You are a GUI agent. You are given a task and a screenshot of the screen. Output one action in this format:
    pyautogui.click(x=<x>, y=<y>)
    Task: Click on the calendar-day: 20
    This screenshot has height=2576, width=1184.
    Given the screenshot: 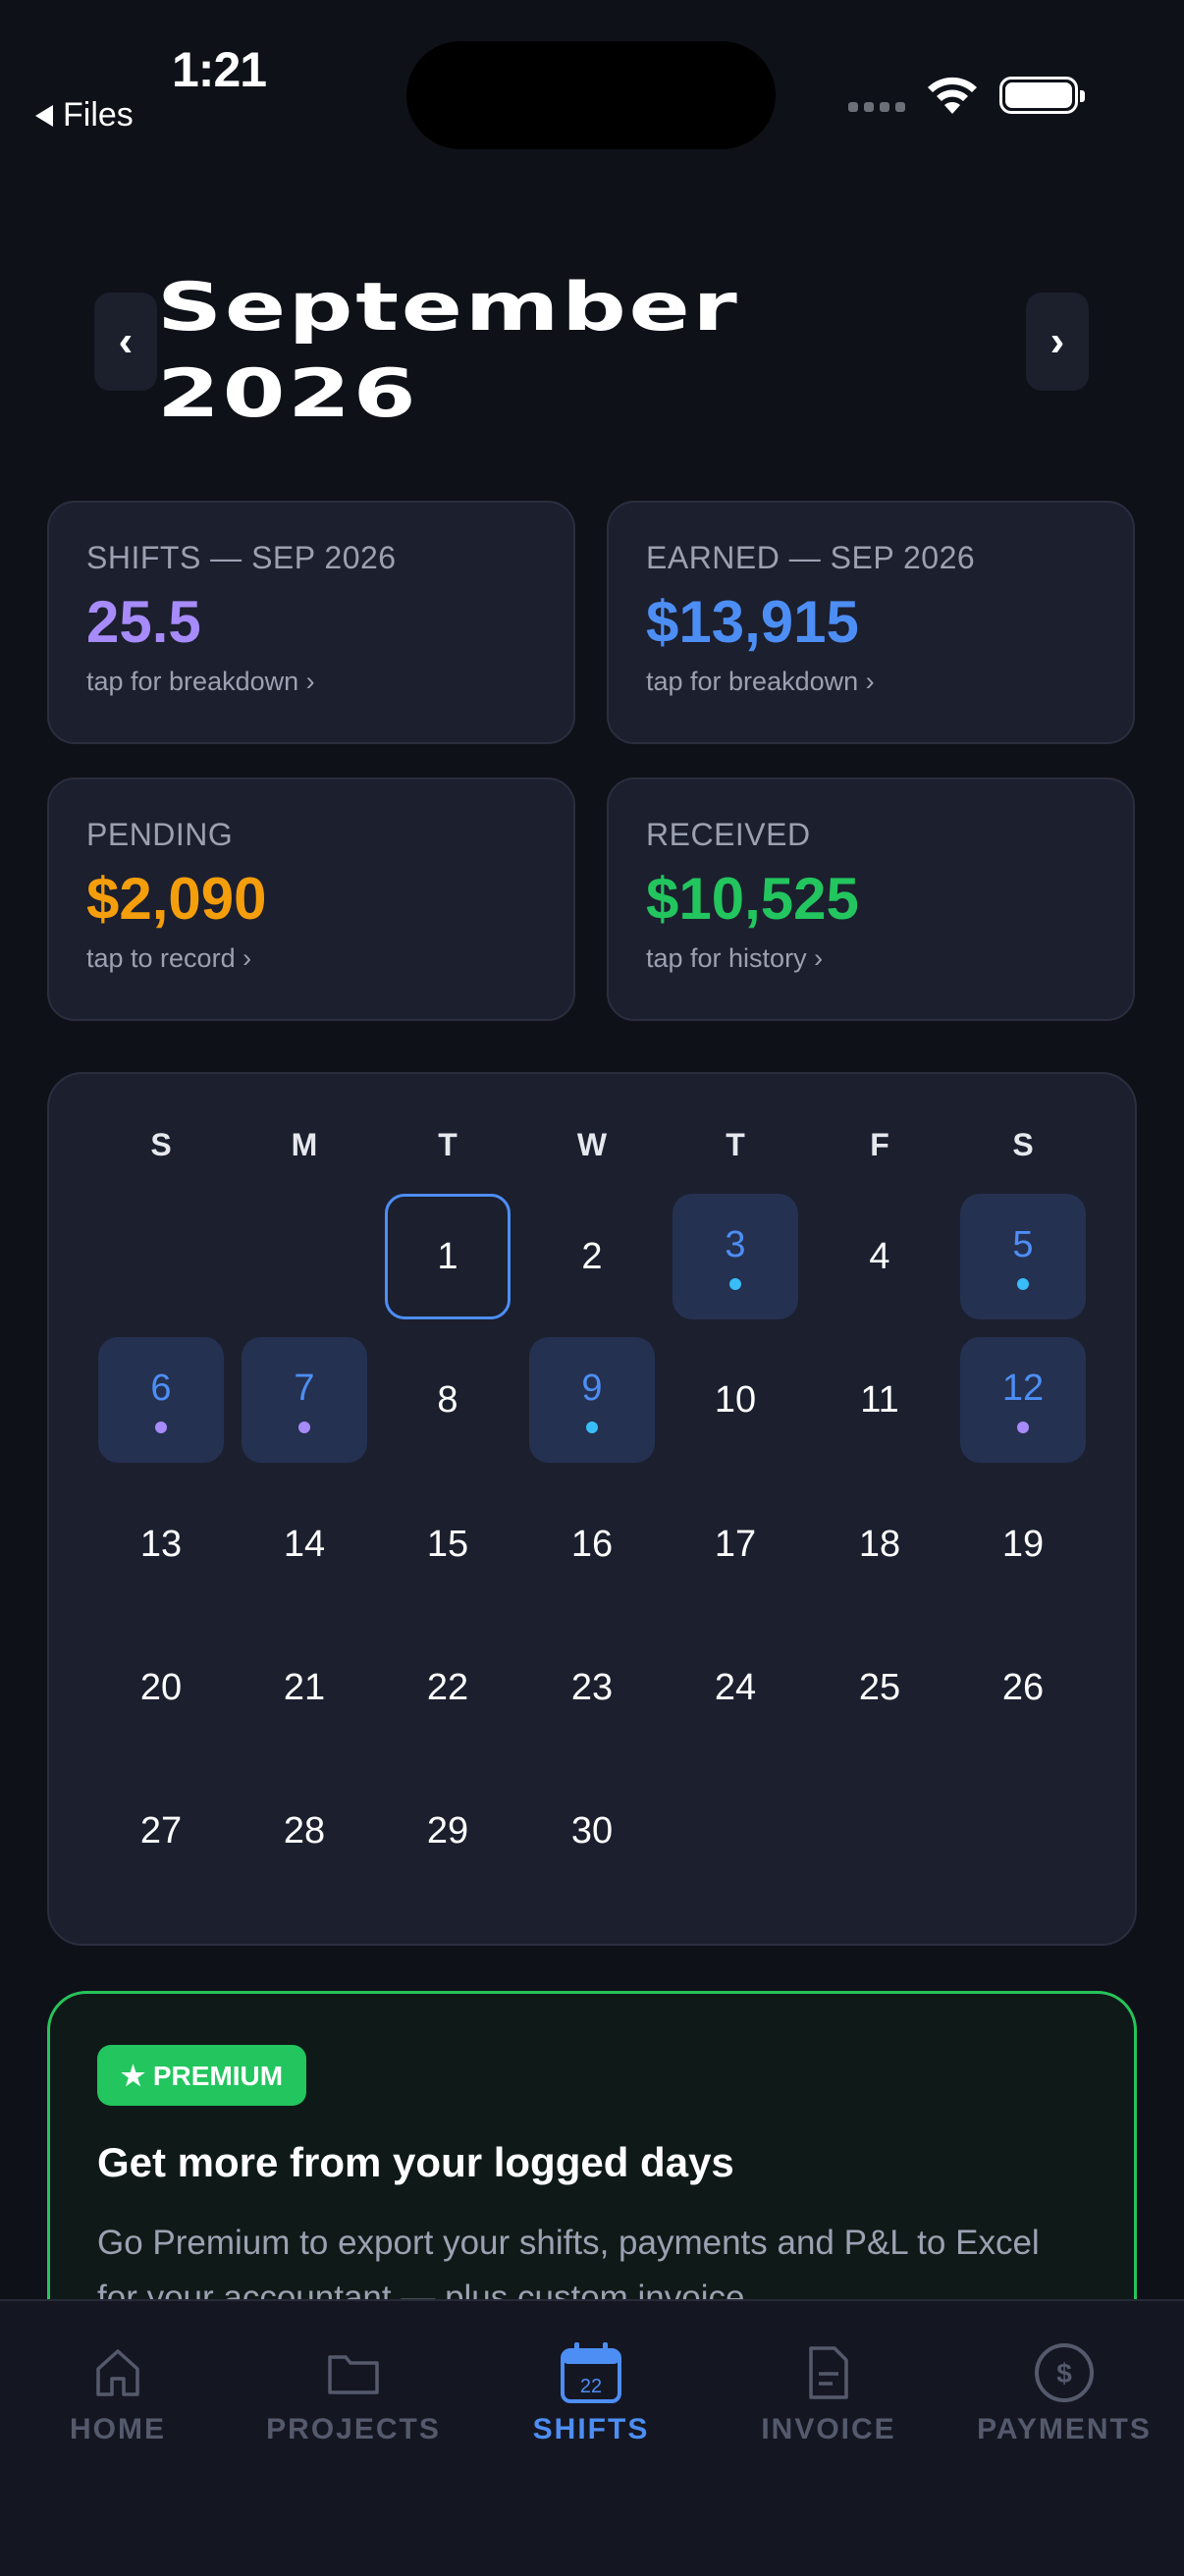 What is the action you would take?
    pyautogui.click(x=161, y=1687)
    